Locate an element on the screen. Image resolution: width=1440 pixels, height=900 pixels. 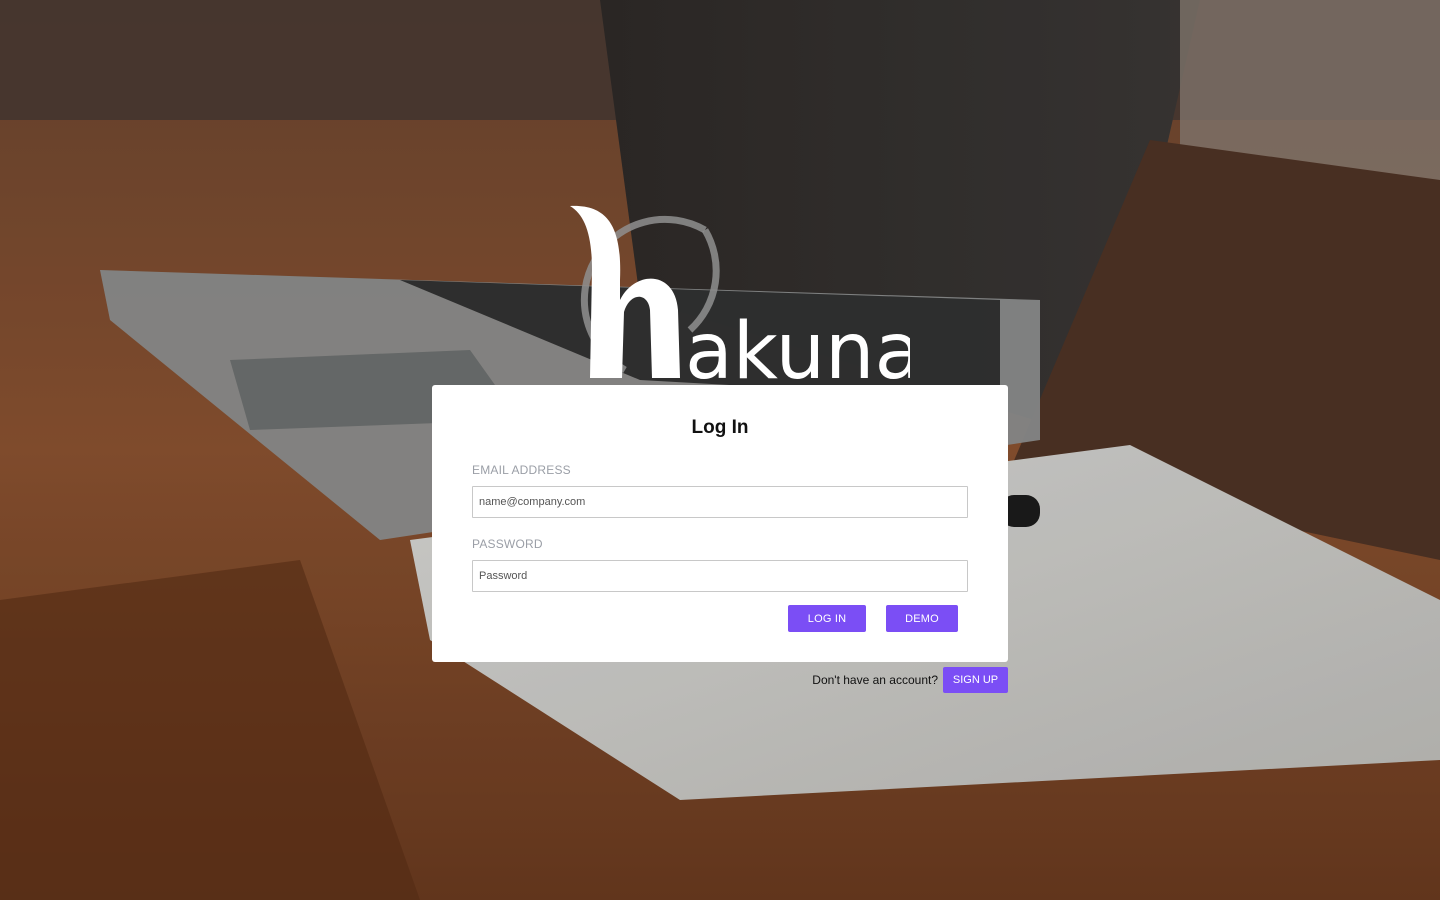
password-label: PASSWORD is located at coordinates (507, 544).